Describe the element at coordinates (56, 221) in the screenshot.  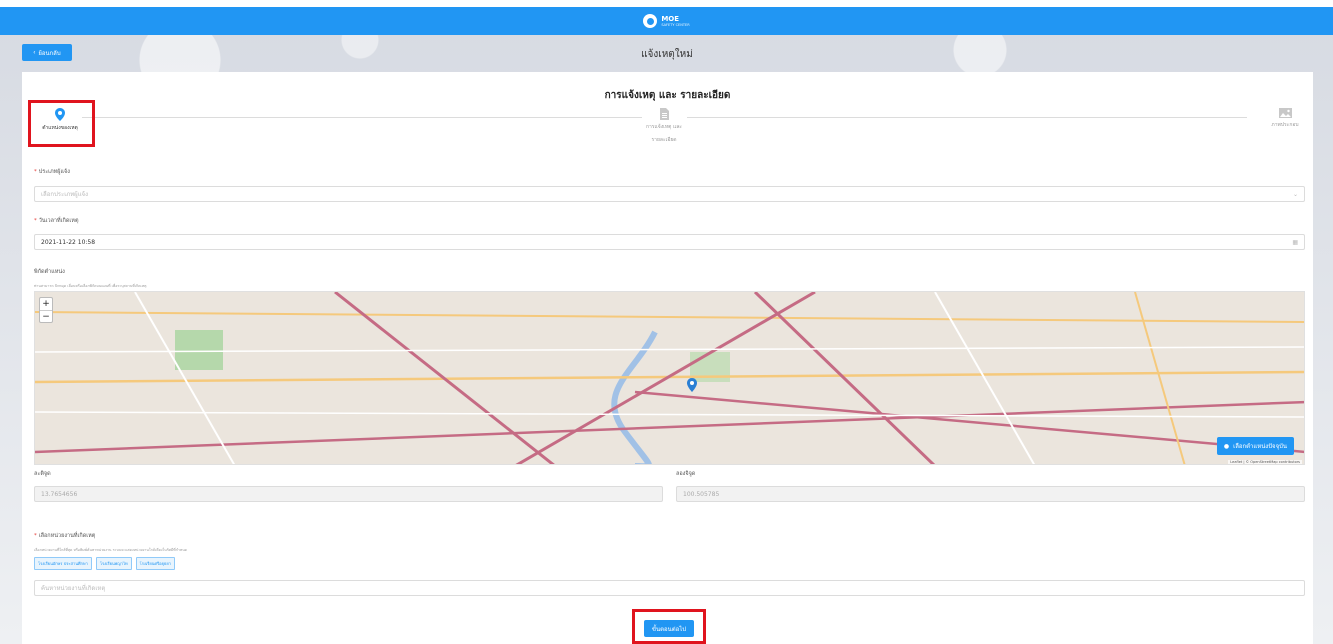
I see `datetime-label: * วันเวลาที่เกิดเหตุ` at that location.